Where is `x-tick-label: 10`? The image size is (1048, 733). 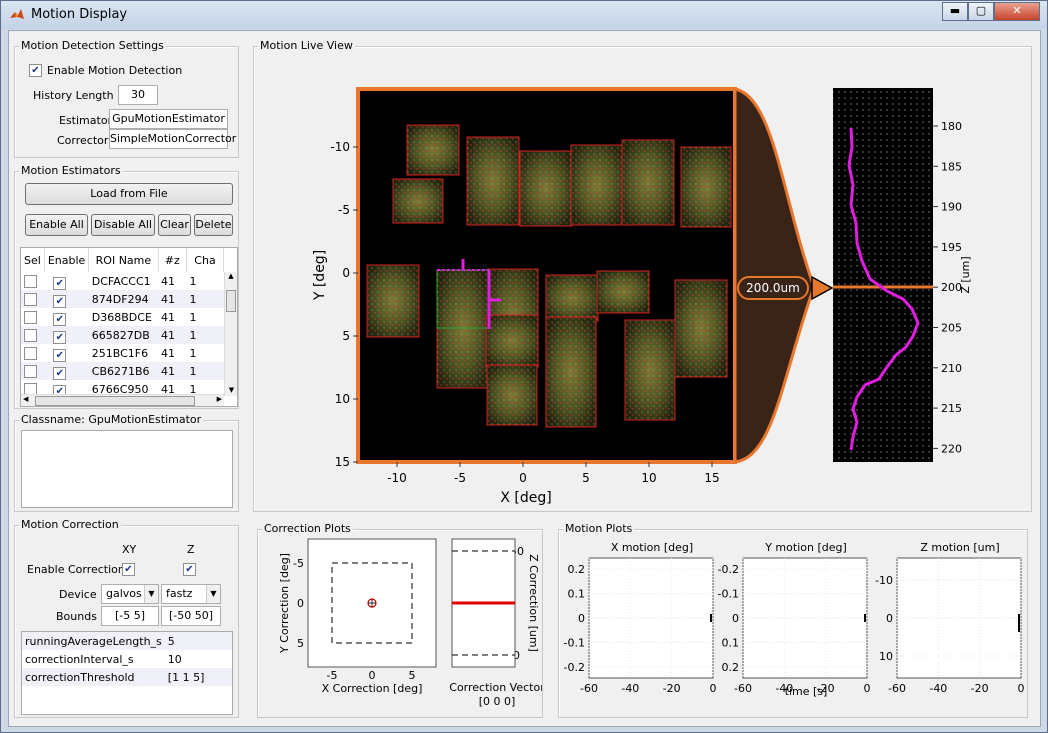
x-tick-label: 10 is located at coordinates (648, 478).